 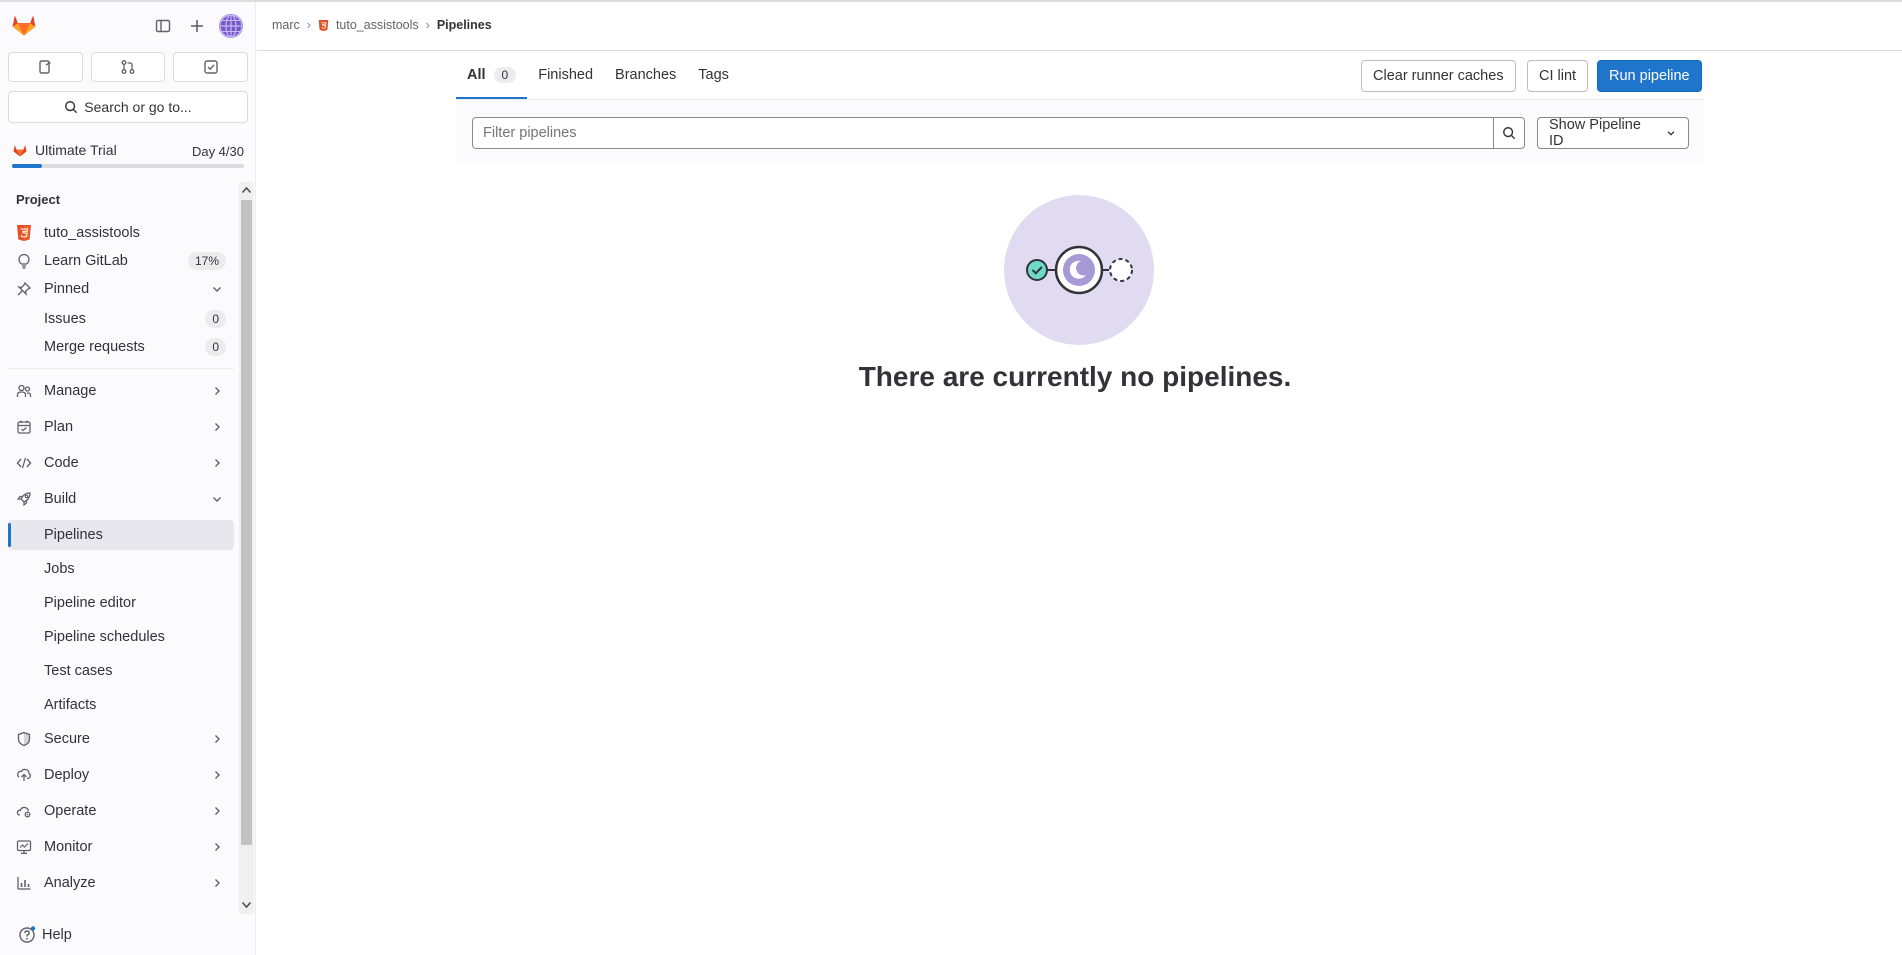 I want to click on trial-progress-bar, so click(x=128, y=166).